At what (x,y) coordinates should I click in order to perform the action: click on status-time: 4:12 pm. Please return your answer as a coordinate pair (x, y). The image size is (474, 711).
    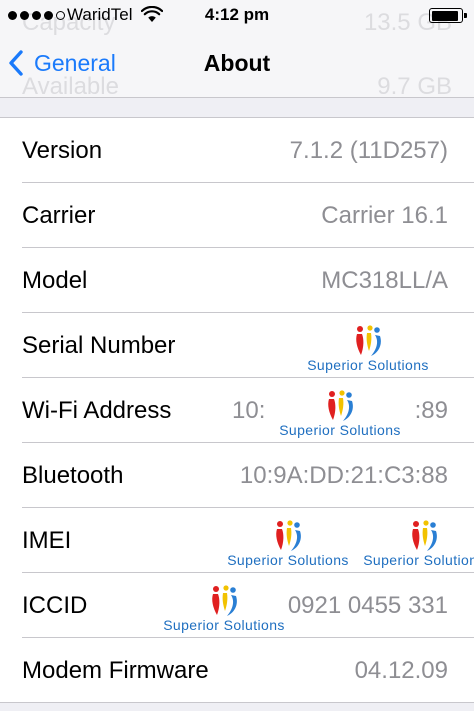
    Looking at the image, I should click on (237, 14).